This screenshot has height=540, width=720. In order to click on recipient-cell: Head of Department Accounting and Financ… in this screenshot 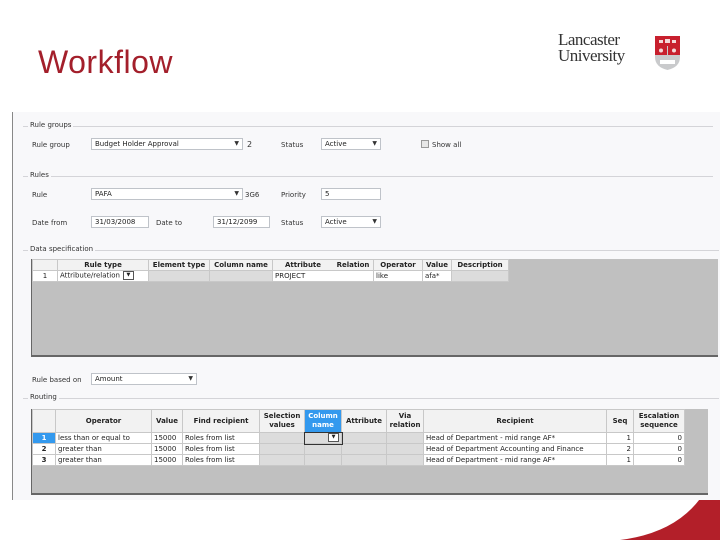, I will do `click(515, 449)`.